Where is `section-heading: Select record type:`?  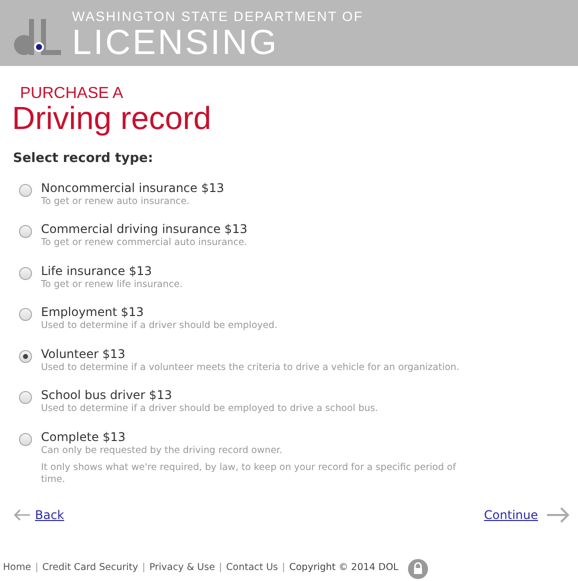 section-heading: Select record type: is located at coordinates (83, 159).